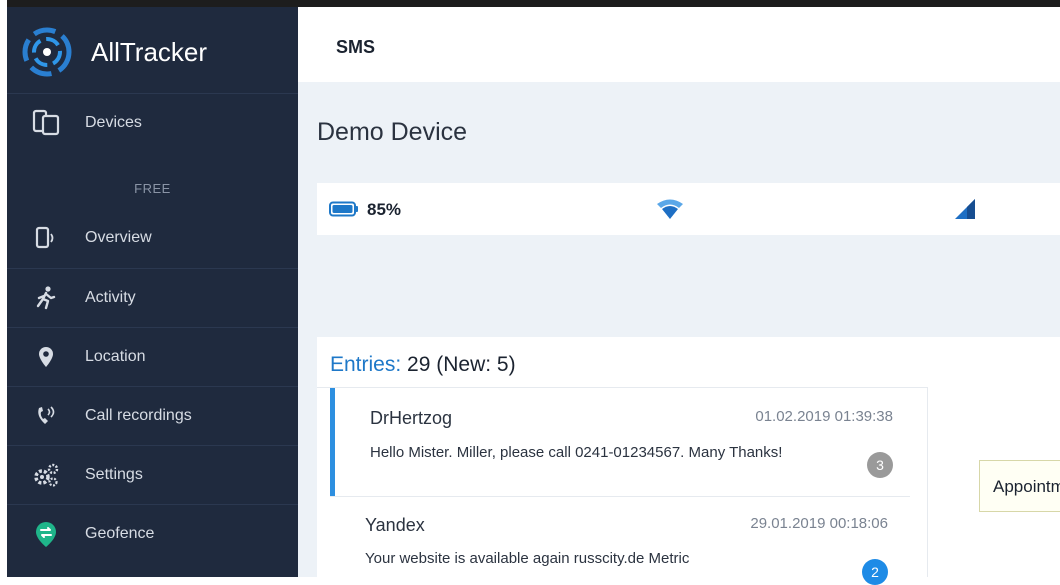 The image size is (1060, 585). Describe the element at coordinates (46, 357) in the screenshot. I see `location-pin-icon` at that location.